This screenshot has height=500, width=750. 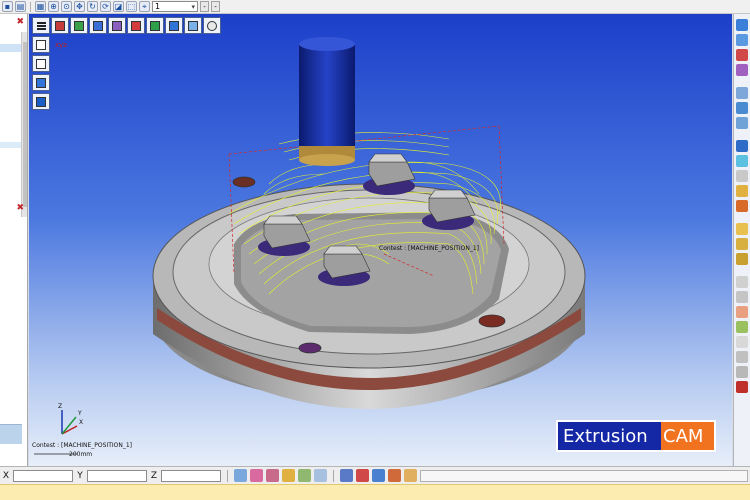 What do you see at coordinates (20, 6) in the screenshot?
I see `print-icon: ▤` at bounding box center [20, 6].